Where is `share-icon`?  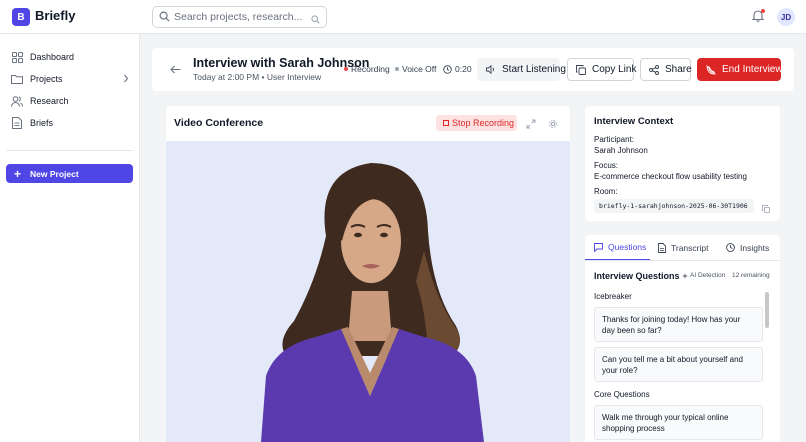
share-icon is located at coordinates (654, 69).